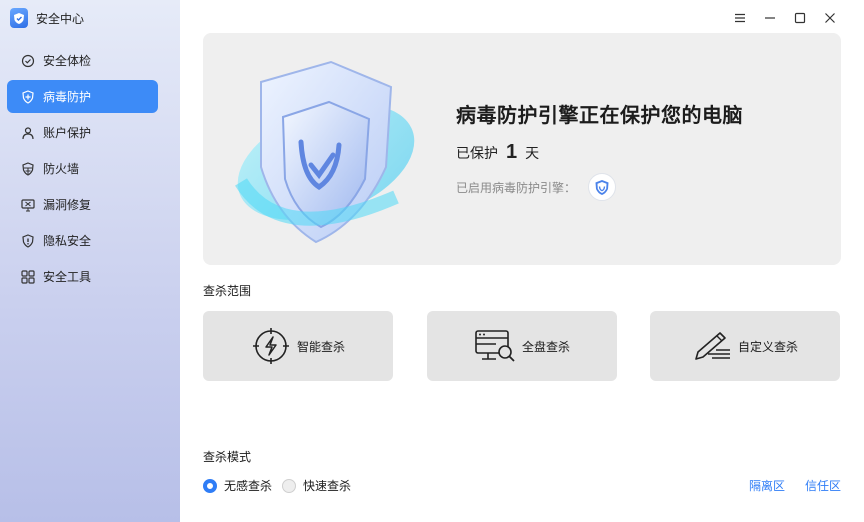 This screenshot has width=864, height=522. I want to click on protected-days-prefix: 已保护, so click(477, 153).